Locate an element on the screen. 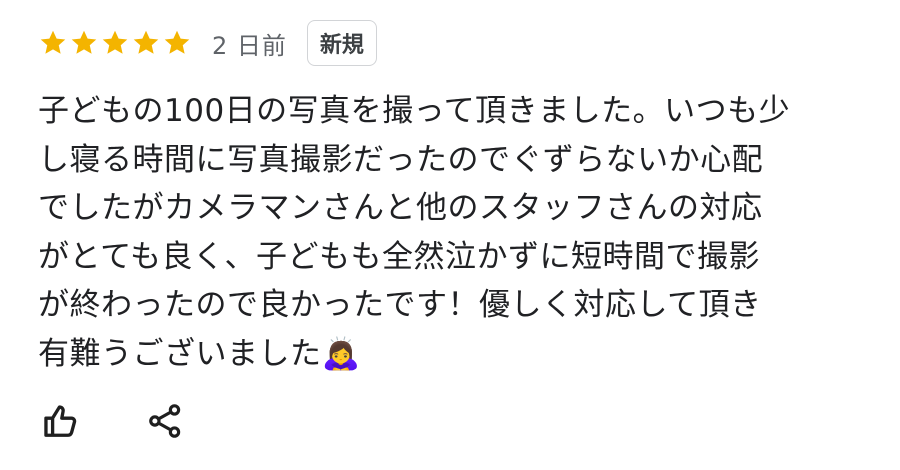 The image size is (900, 470). like-button is located at coordinates (61, 421).